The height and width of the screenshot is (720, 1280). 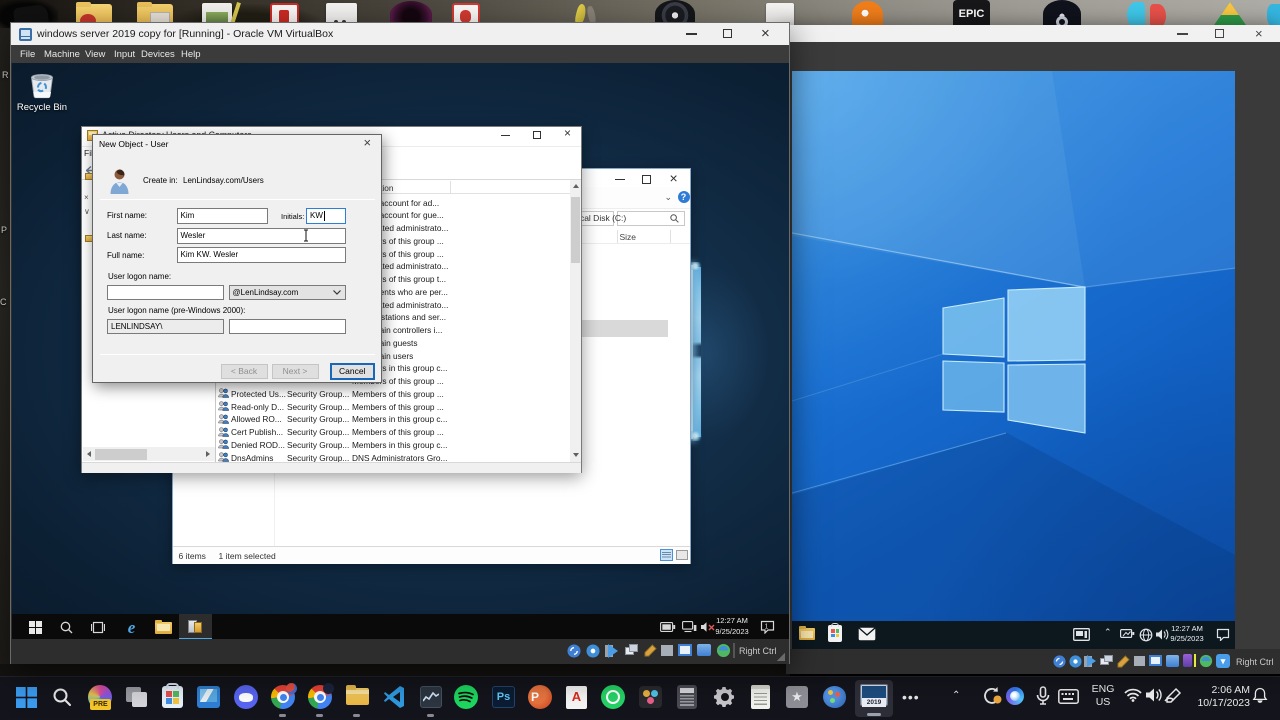 What do you see at coordinates (767, 627) in the screenshot?
I see `svg-text: 1` at bounding box center [767, 627].